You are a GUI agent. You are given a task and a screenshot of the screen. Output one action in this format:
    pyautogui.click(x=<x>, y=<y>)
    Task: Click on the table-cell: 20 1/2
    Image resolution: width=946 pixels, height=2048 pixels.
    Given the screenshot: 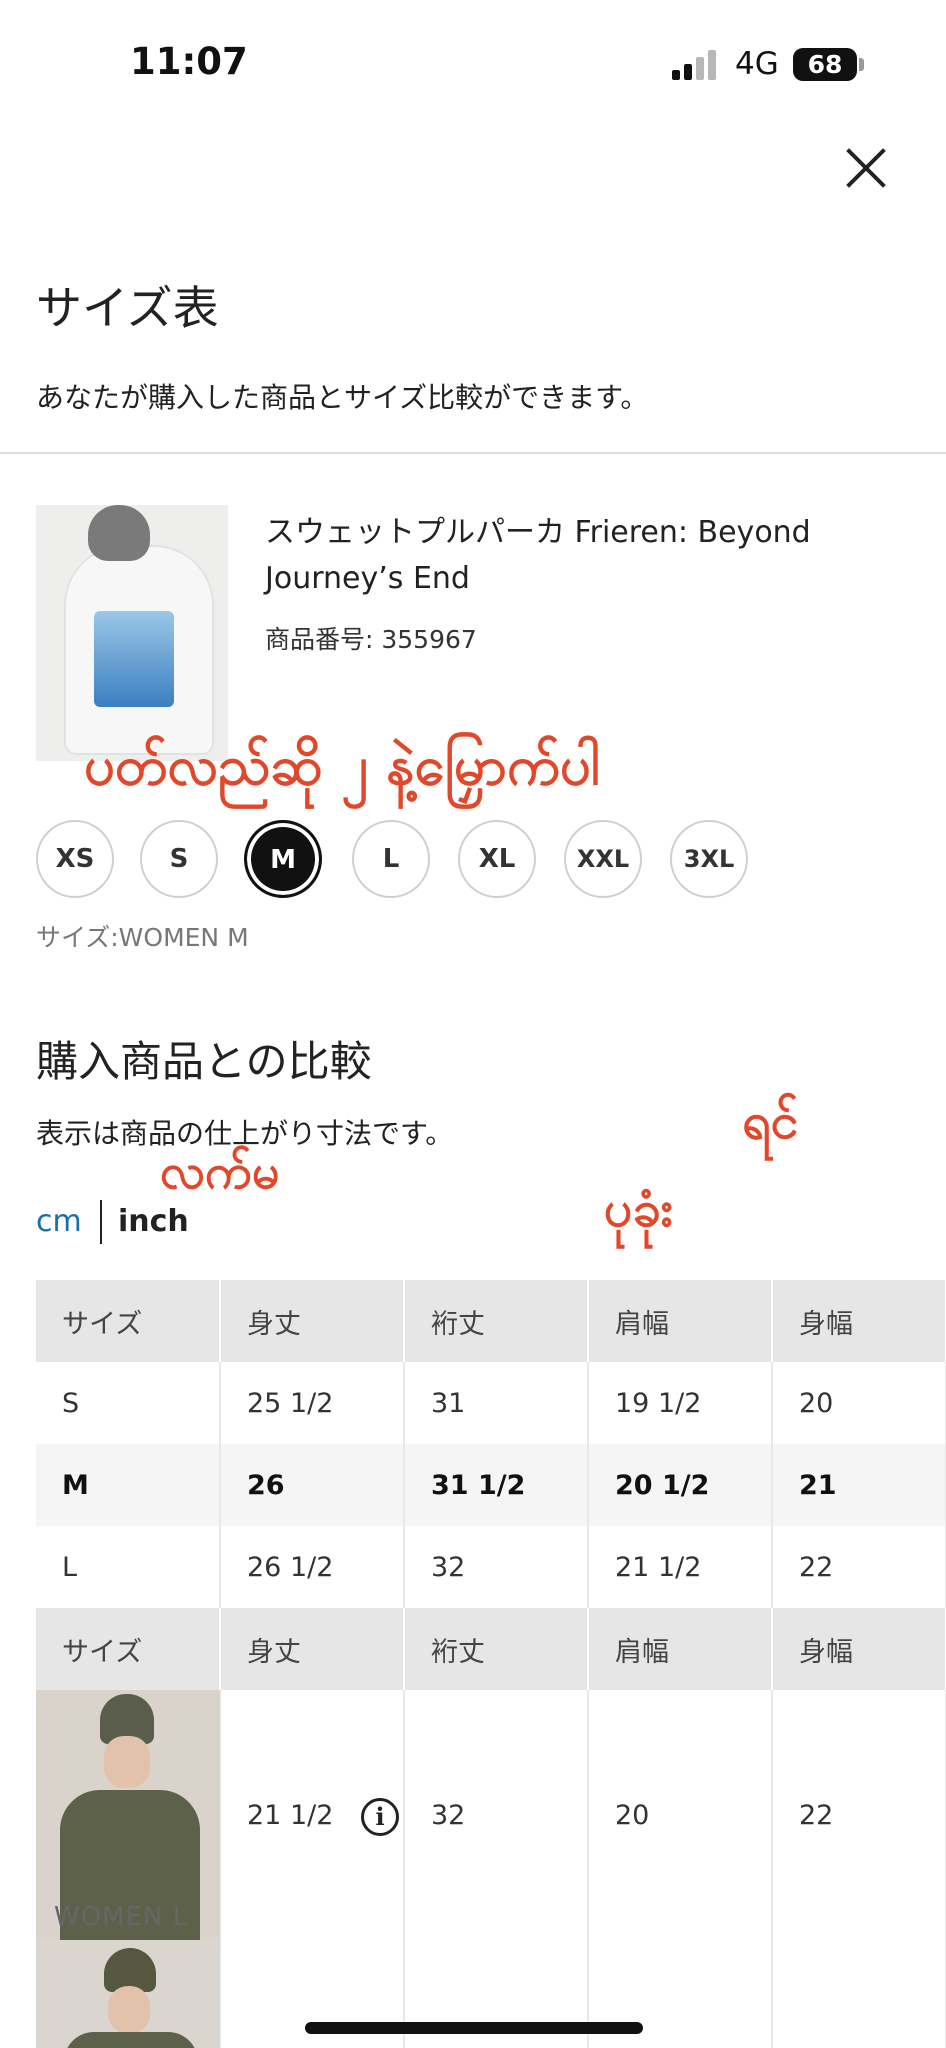 What is the action you would take?
    pyautogui.click(x=680, y=1485)
    